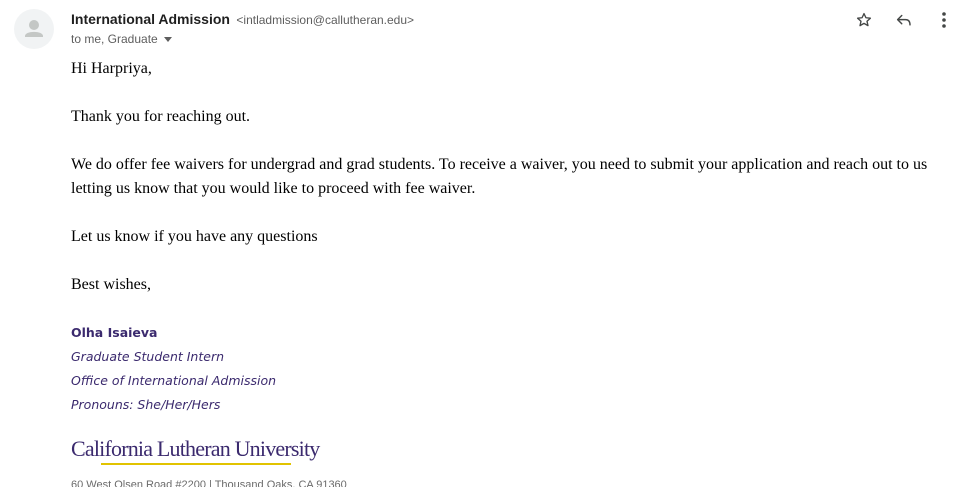  Describe the element at coordinates (114, 332) in the screenshot. I see `signature-name: Olha Isaieva` at that location.